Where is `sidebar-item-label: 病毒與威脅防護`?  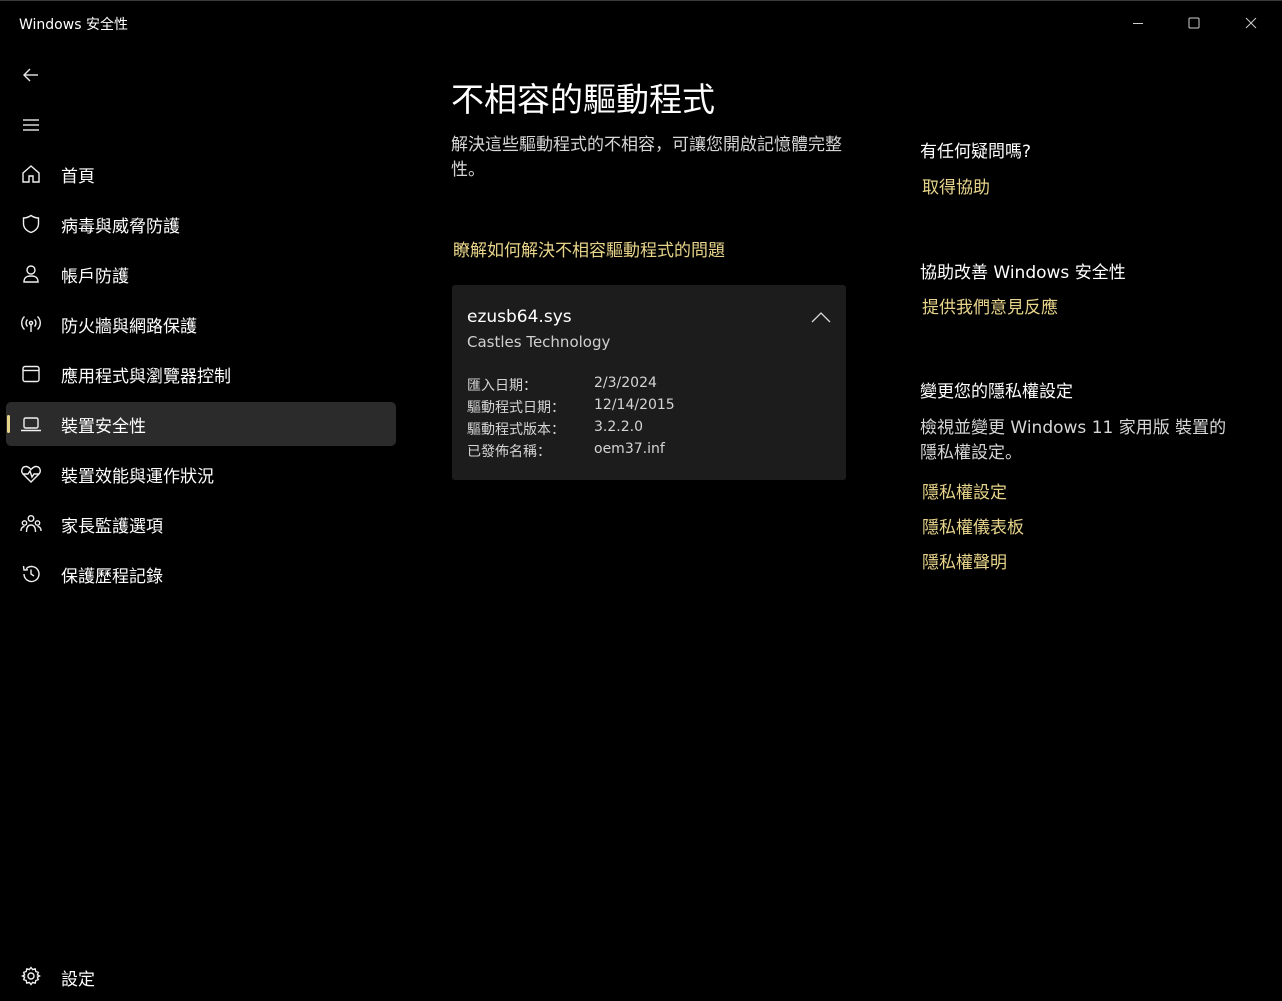 sidebar-item-label: 病毒與威脅防護 is located at coordinates (120, 226).